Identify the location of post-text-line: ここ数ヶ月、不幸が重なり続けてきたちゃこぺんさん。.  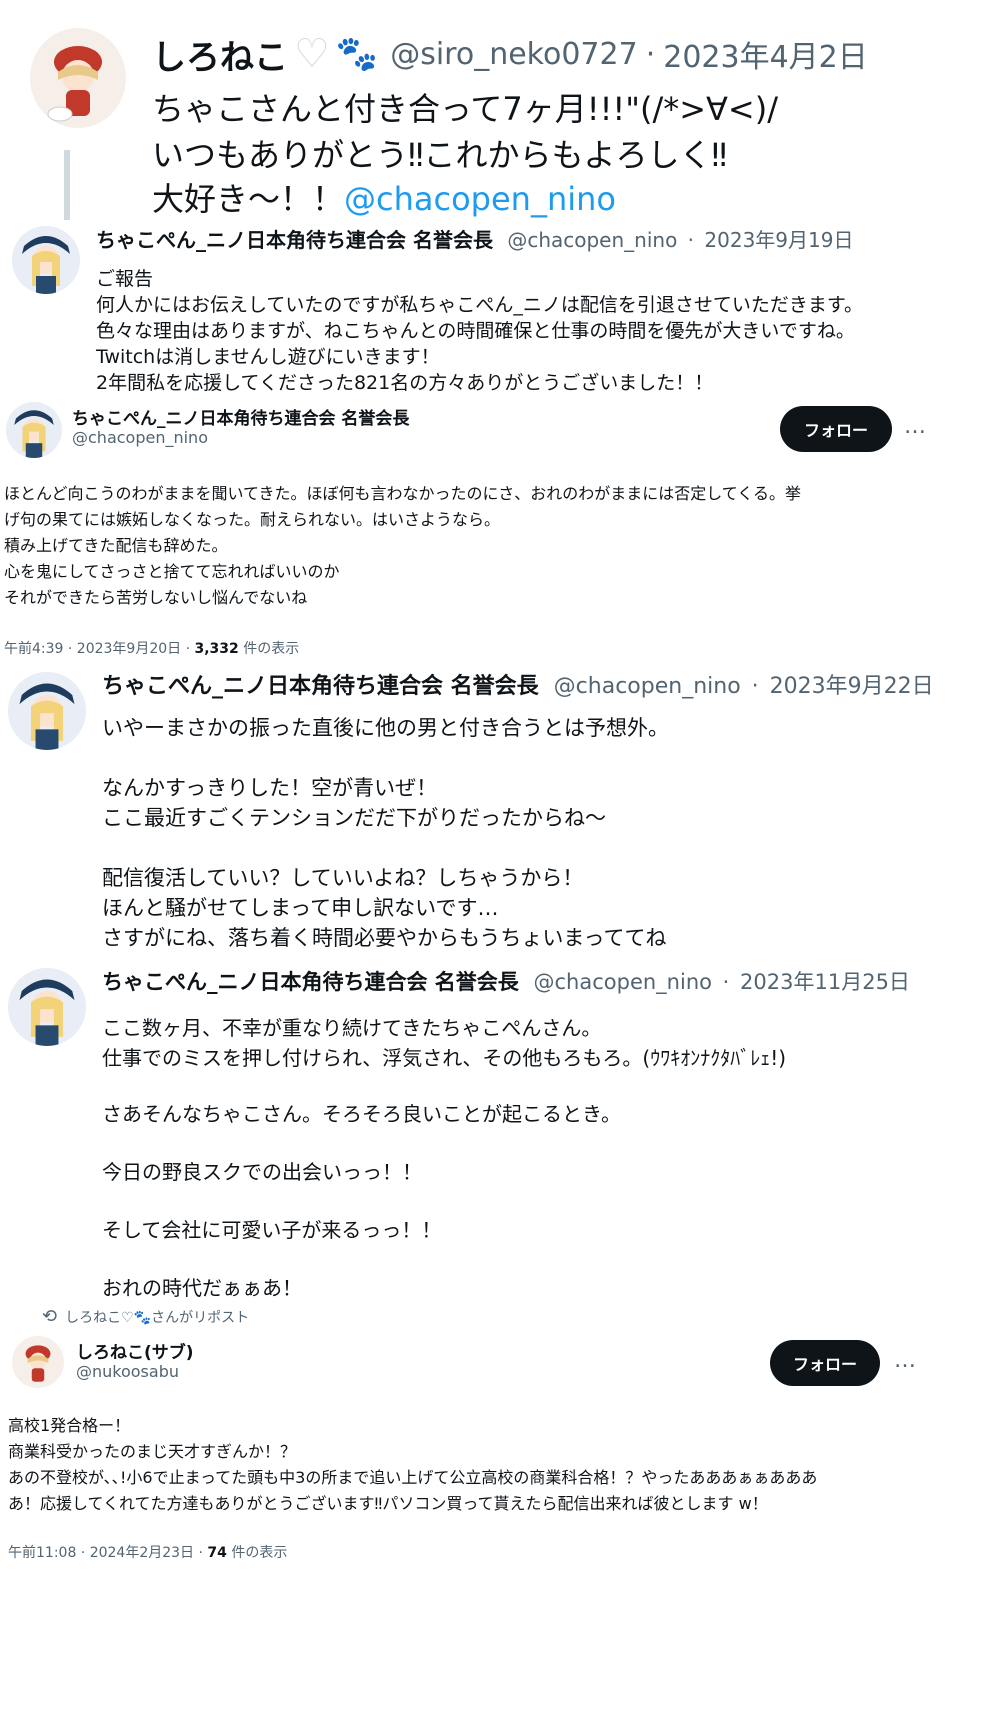
(352, 1028).